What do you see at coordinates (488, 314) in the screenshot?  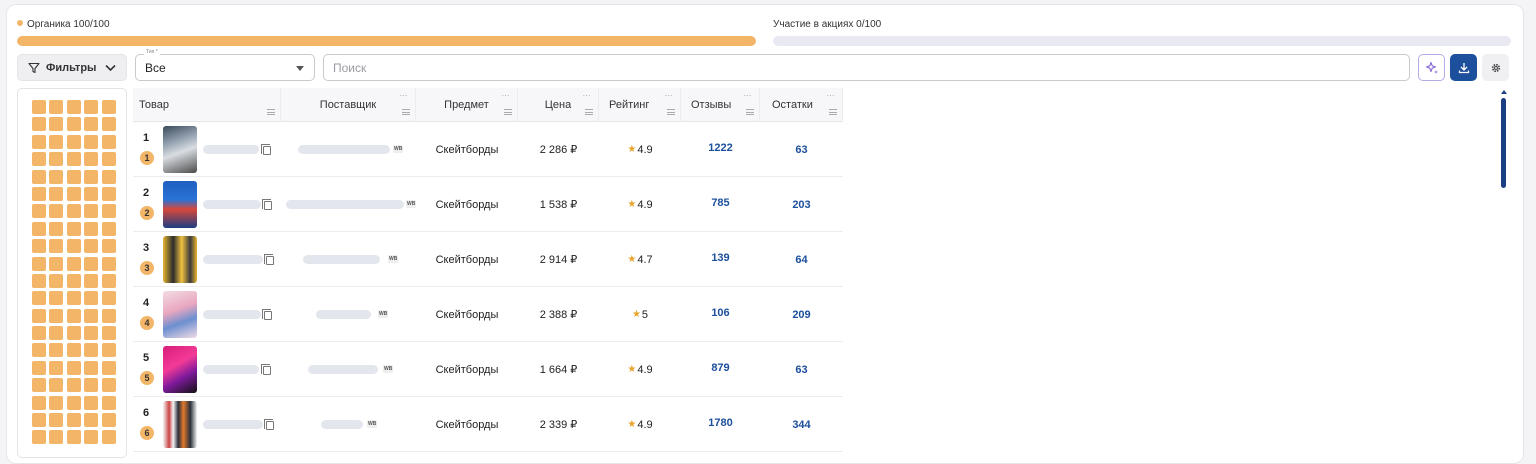 I see `table-row: 4 4 WB Скейтборды 2 388 ₽ ★ 5 106 209` at bounding box center [488, 314].